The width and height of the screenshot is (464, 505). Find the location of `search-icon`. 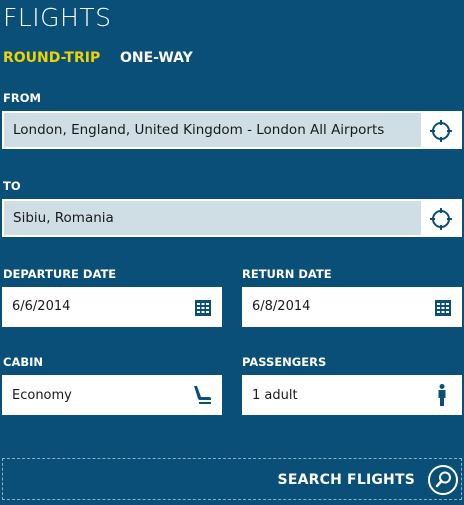

search-icon is located at coordinates (443, 480).